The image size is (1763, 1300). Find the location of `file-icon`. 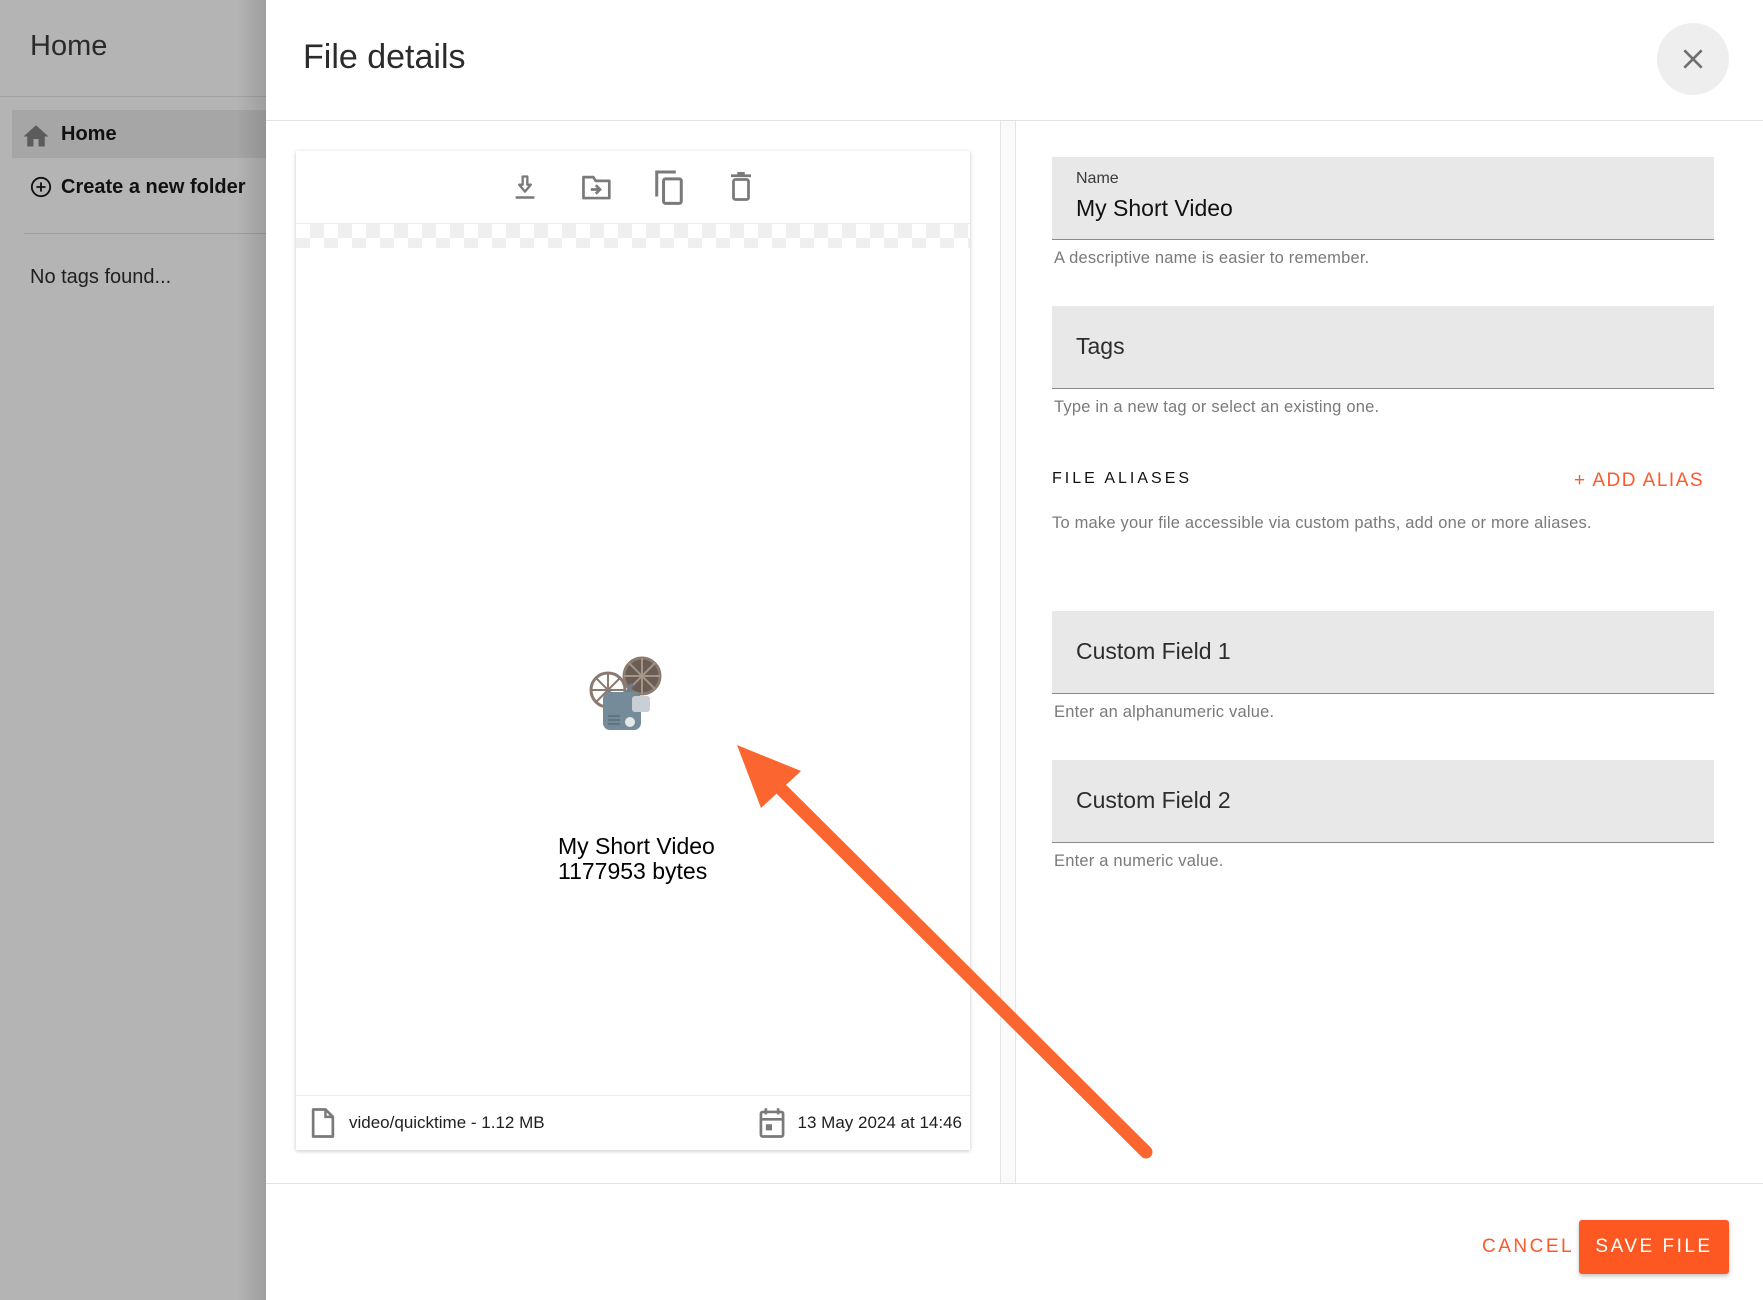

file-icon is located at coordinates (323, 1123).